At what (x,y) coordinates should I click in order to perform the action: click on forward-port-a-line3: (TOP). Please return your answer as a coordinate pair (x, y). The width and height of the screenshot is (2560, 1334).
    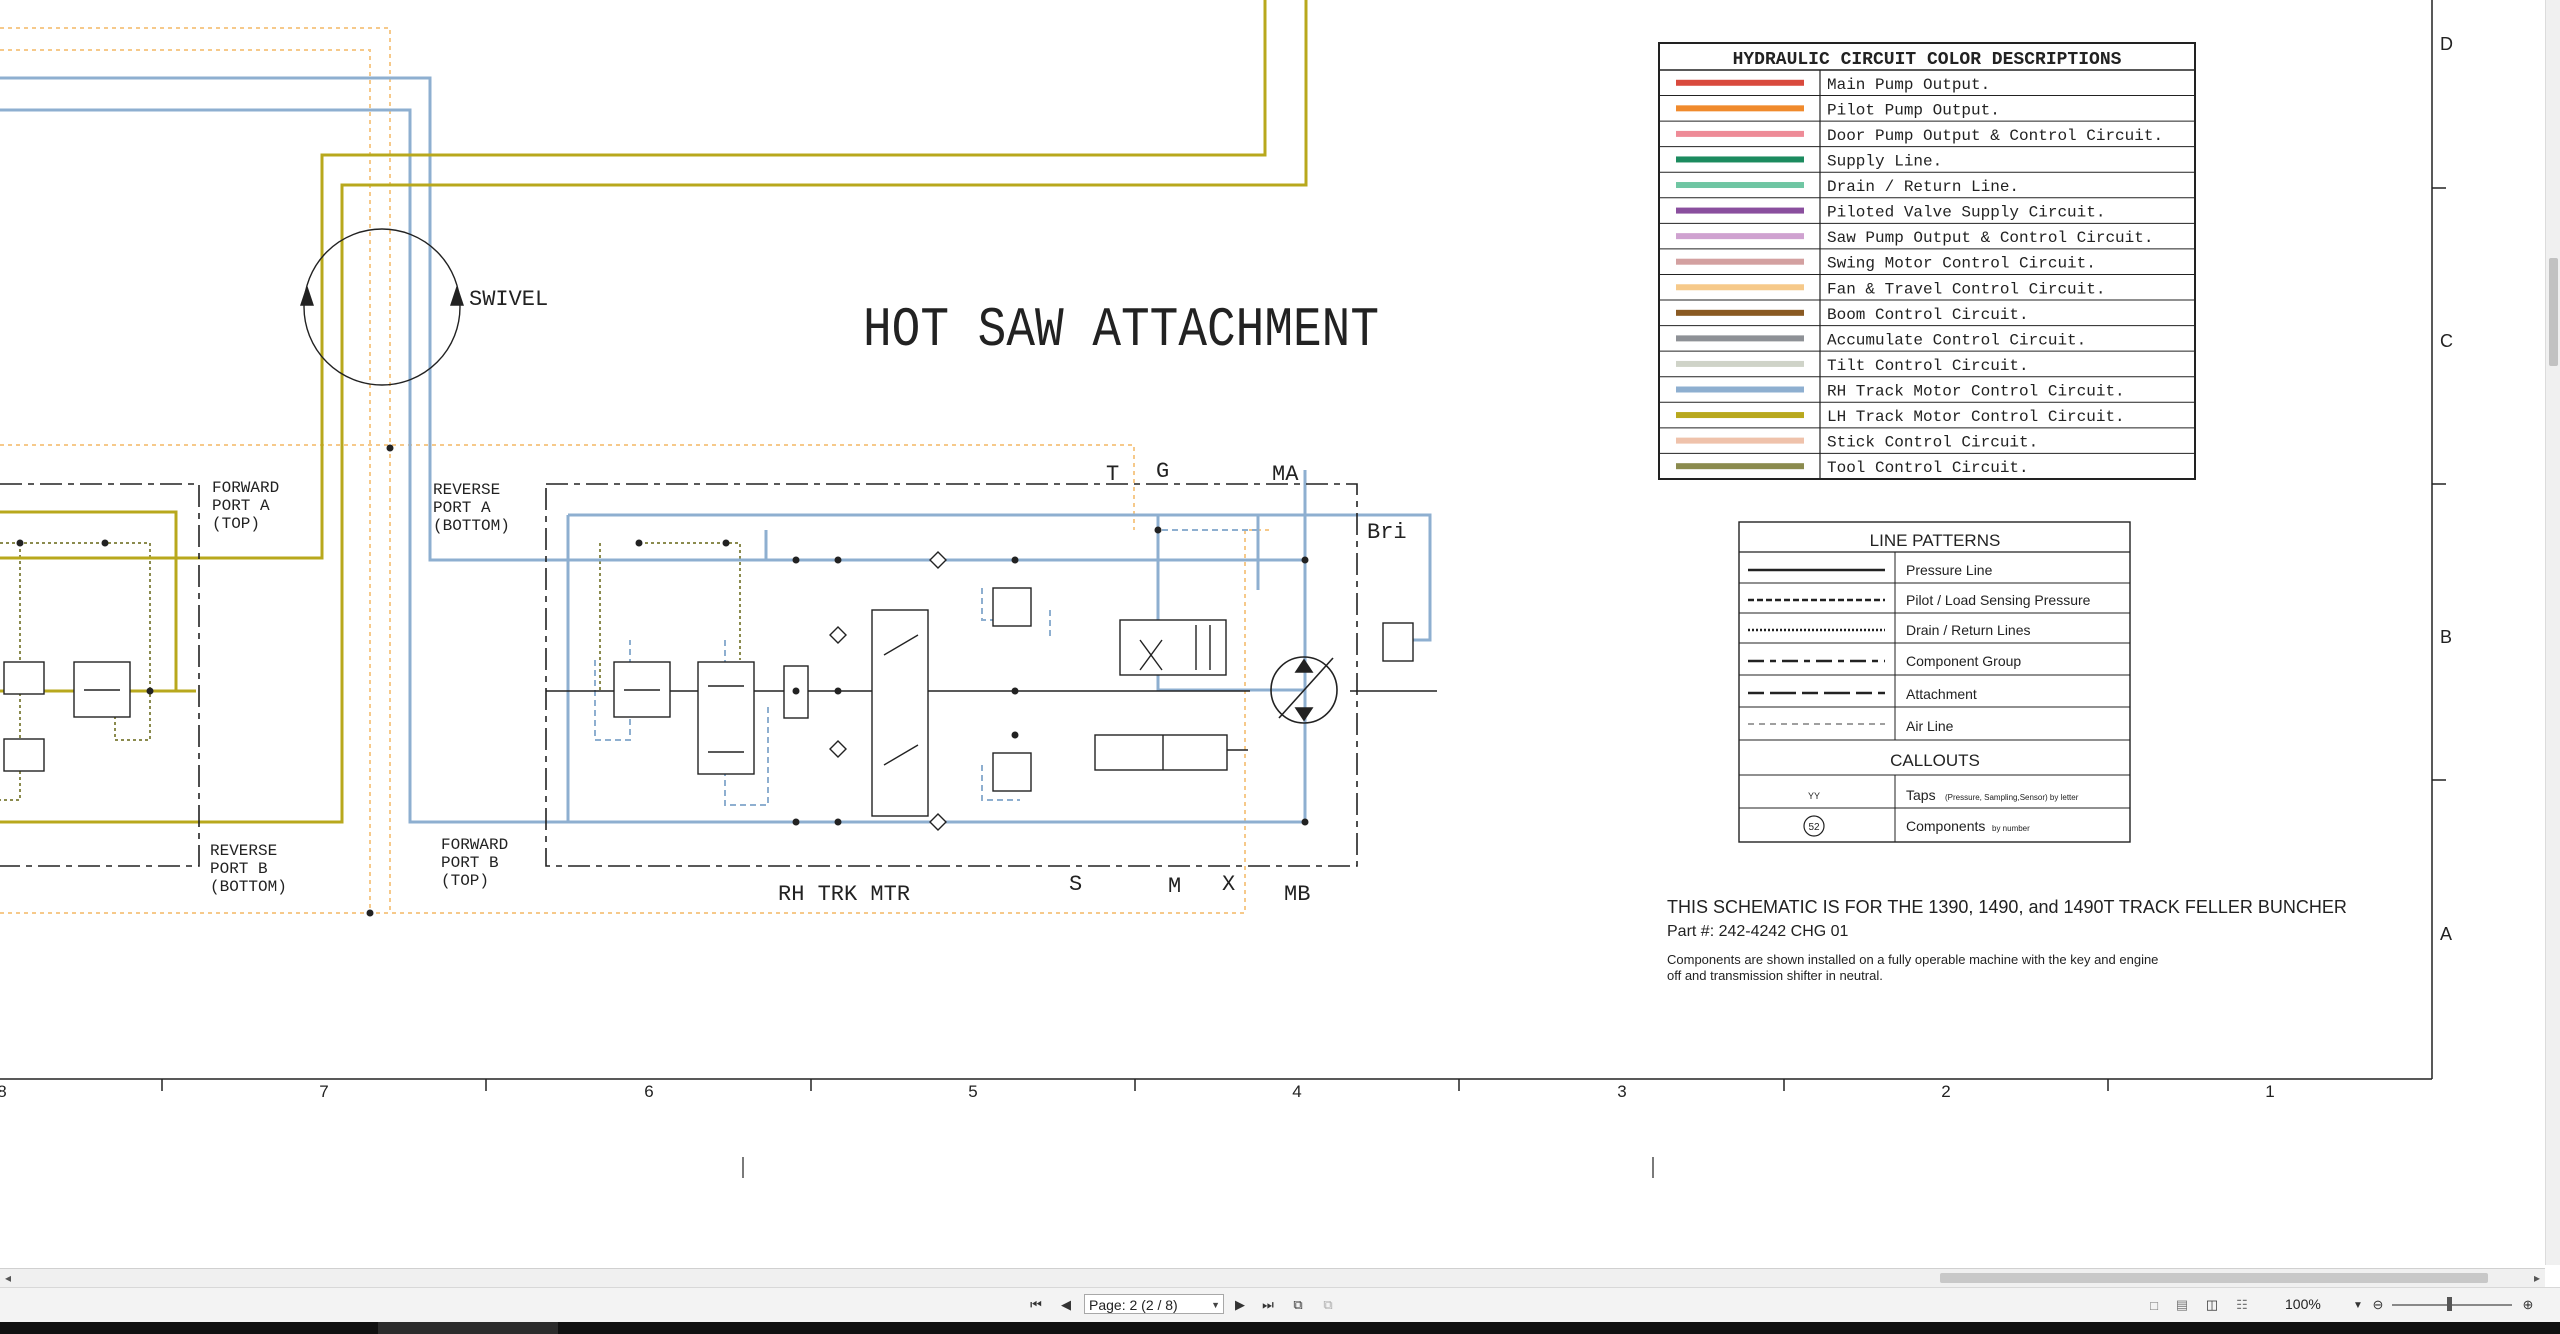
    Looking at the image, I should click on (236, 524).